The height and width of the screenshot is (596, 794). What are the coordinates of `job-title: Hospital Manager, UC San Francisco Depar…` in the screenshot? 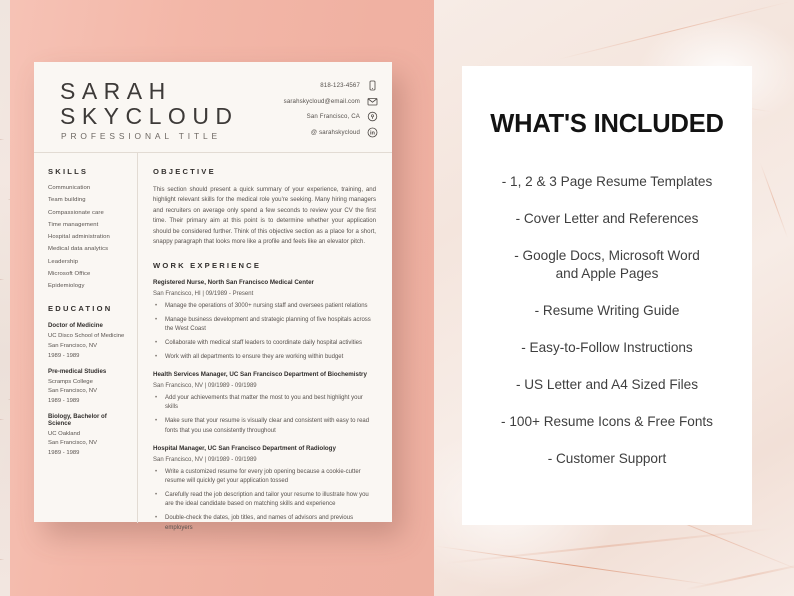 It's located at (244, 449).